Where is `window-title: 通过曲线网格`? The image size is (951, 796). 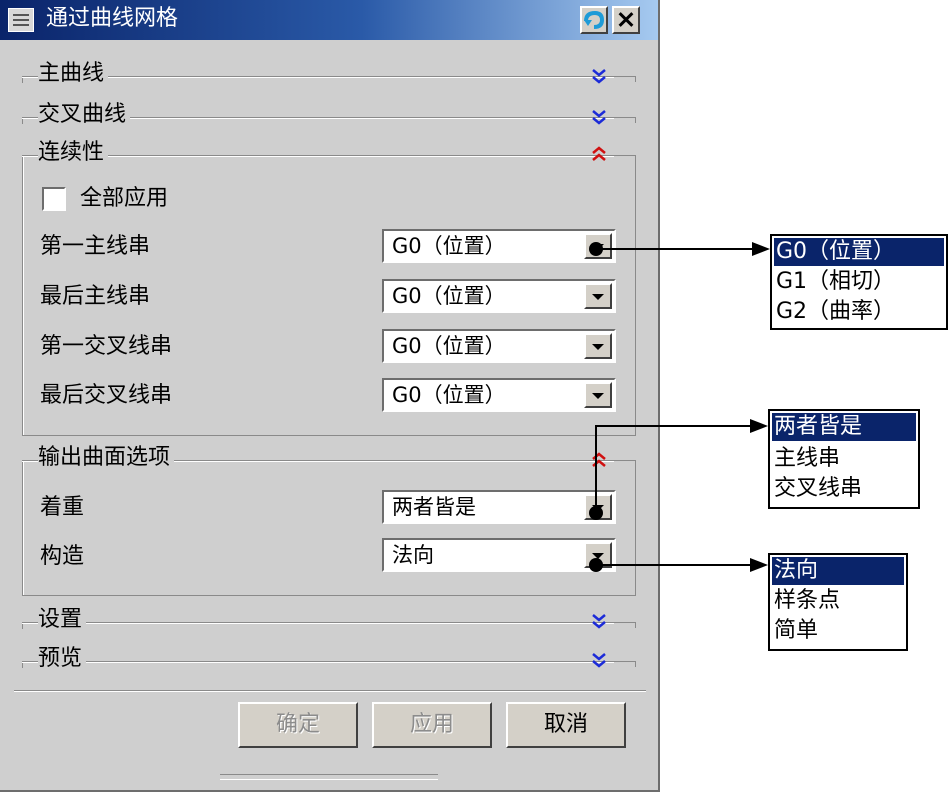 window-title: 通过曲线网格 is located at coordinates (112, 18).